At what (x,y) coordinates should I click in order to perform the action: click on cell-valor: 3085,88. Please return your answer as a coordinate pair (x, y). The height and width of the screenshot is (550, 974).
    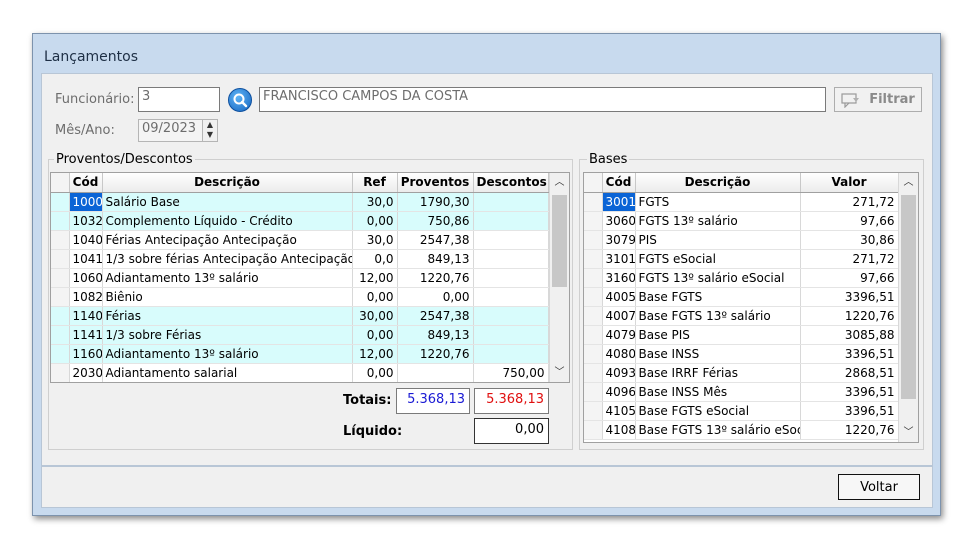
    Looking at the image, I should click on (849, 335).